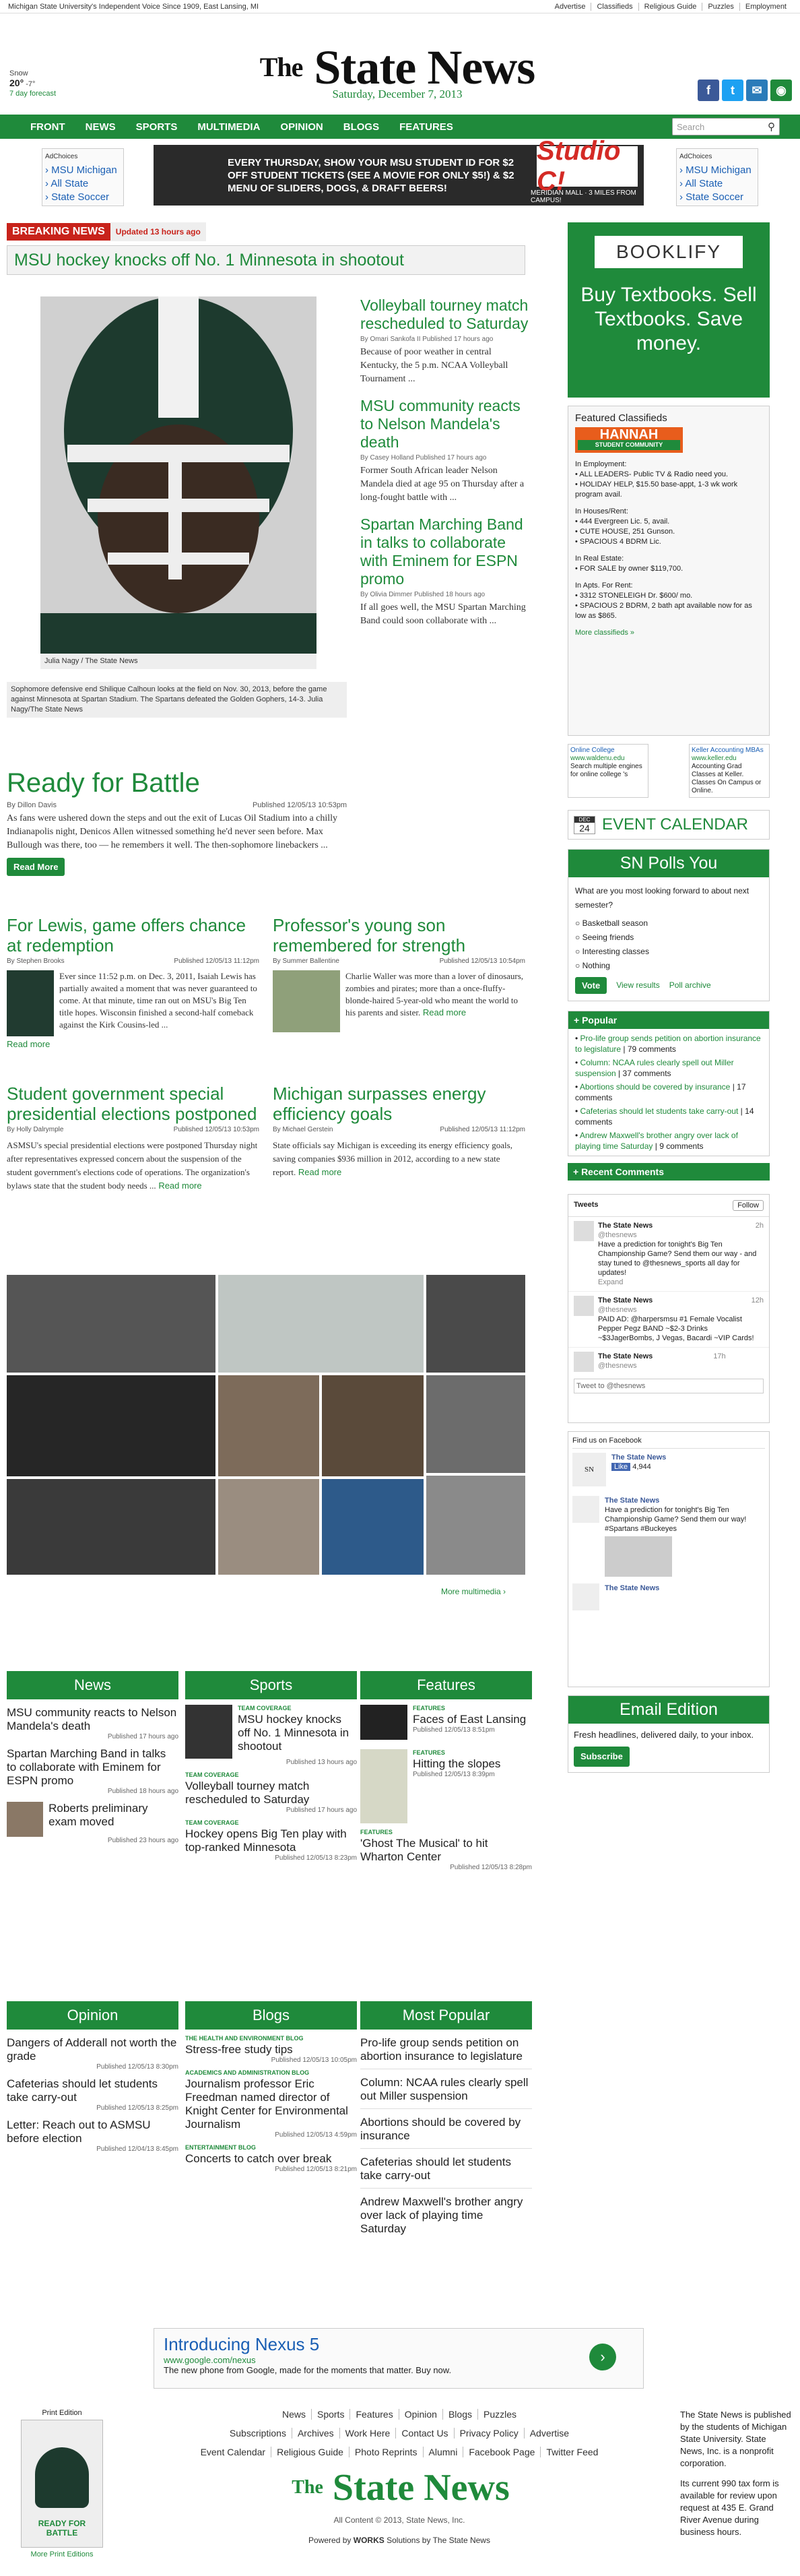 This screenshot has height=2576, width=800. Describe the element at coordinates (157, 127) in the screenshot. I see `nav-sports: SPORTS` at that location.